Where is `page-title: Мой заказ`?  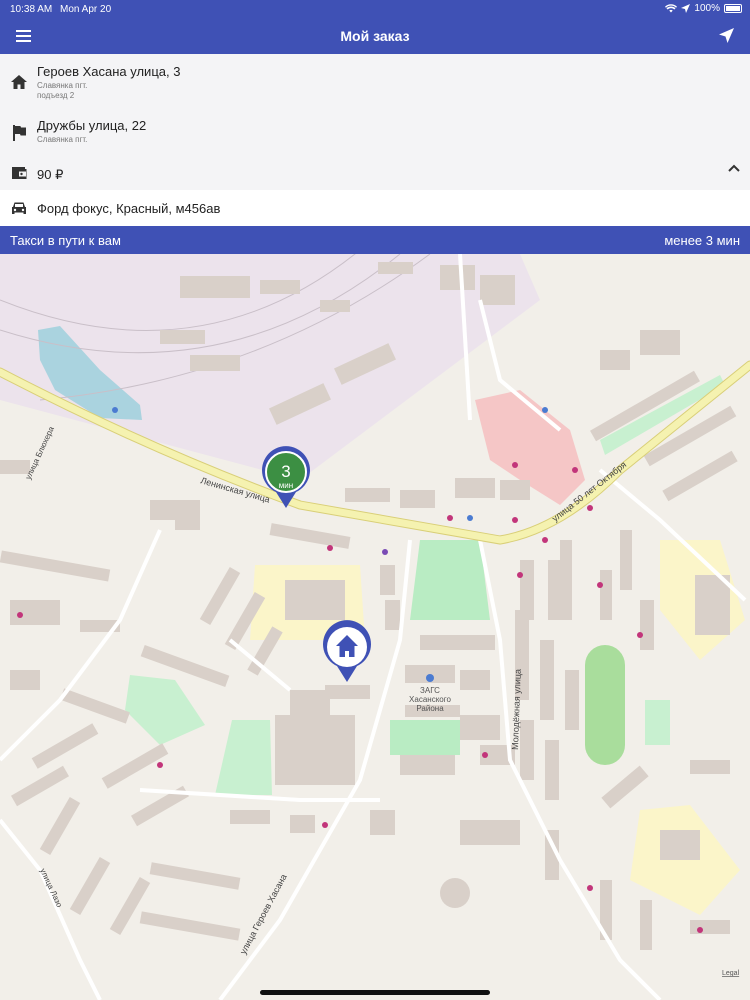
page-title: Мой заказ is located at coordinates (375, 36).